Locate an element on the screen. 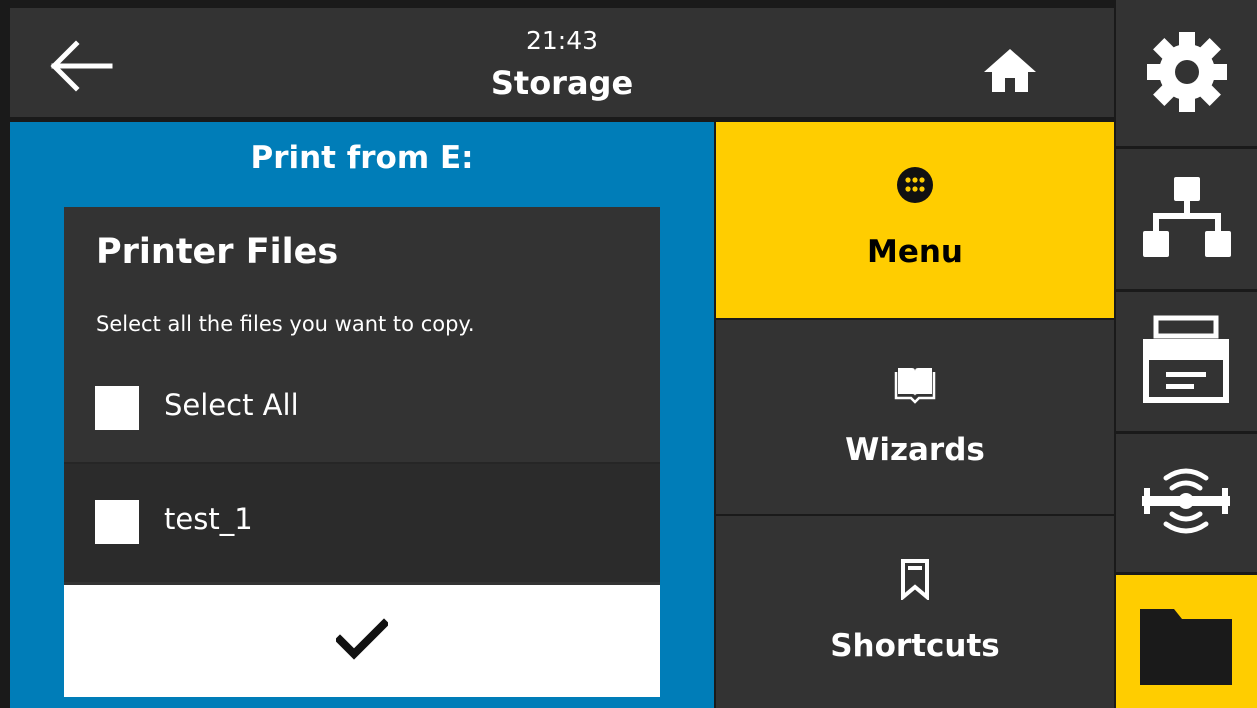 The image size is (1257, 708). book-icon is located at coordinates (915, 386).